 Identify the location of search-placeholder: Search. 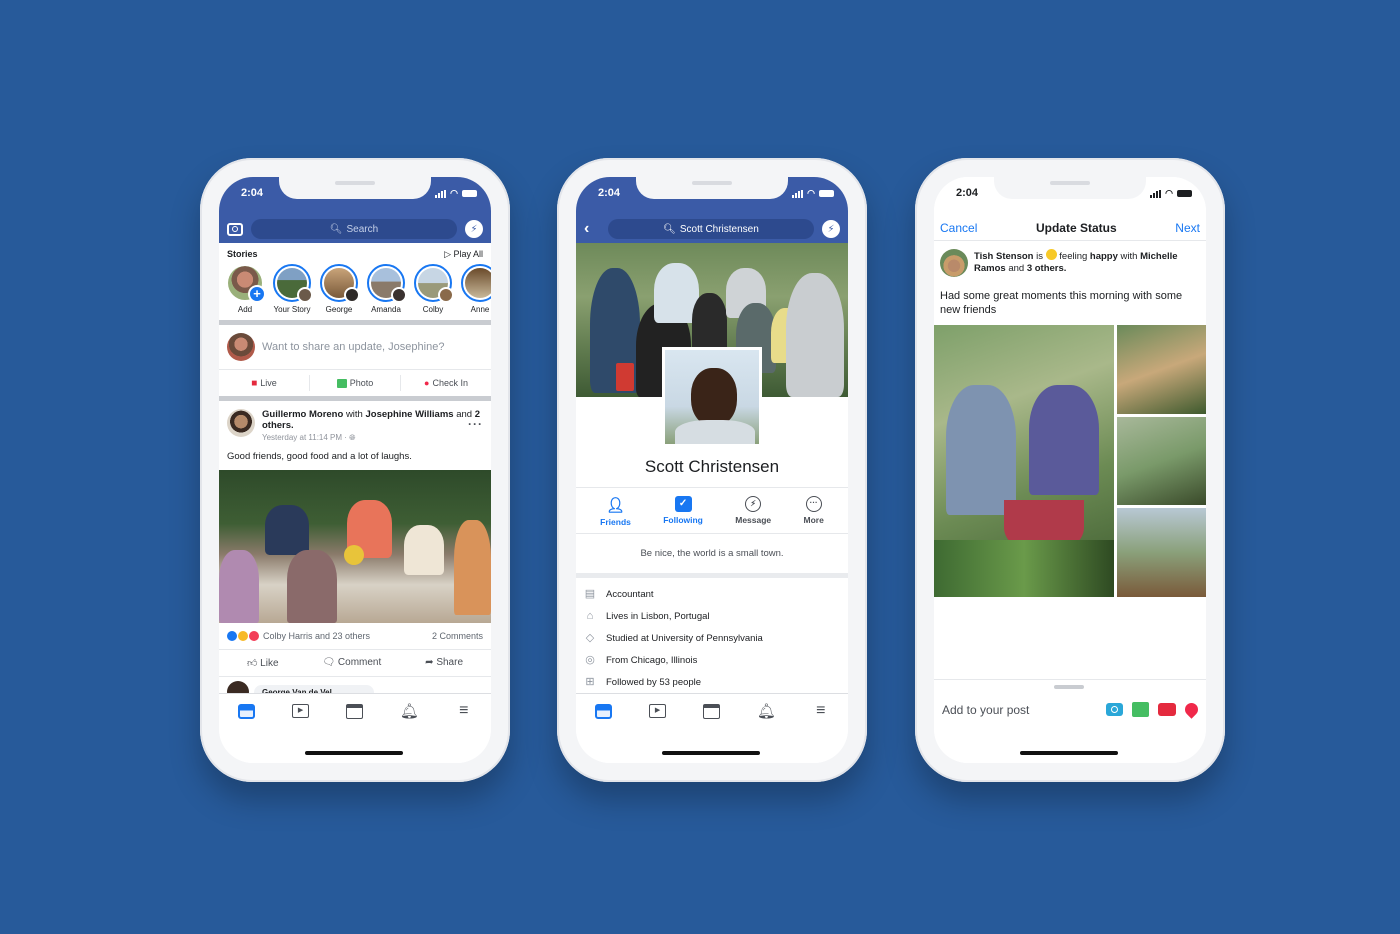
(362, 229).